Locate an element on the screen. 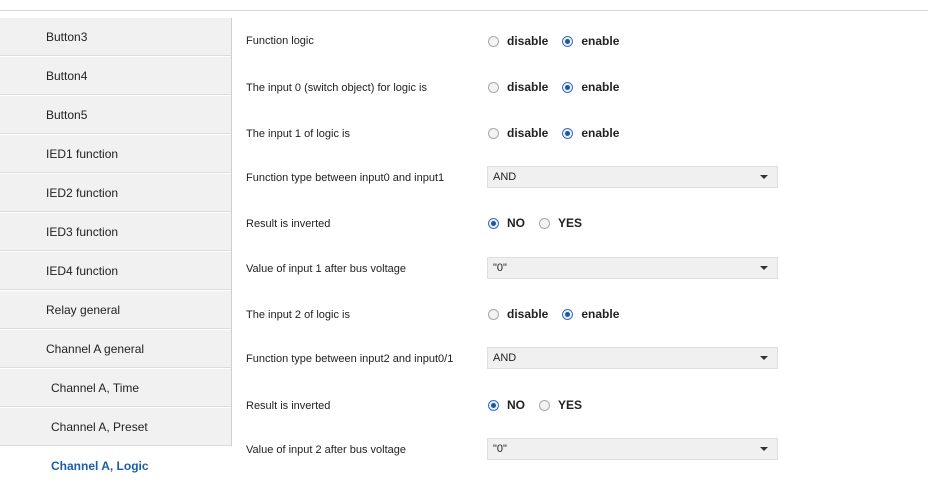 This screenshot has height=485, width=928. sidebar-item-label: Channel A general is located at coordinates (95, 348).